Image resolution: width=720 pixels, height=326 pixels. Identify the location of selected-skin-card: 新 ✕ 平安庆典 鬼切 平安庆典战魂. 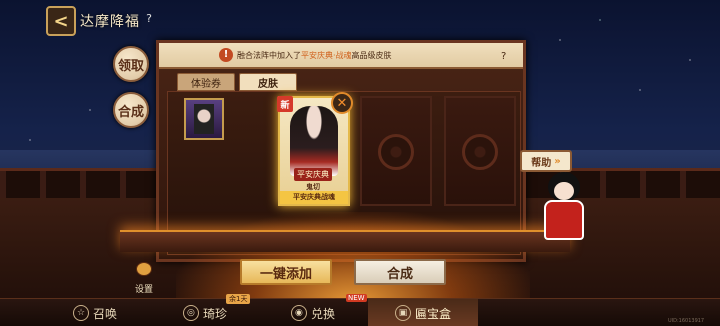
(315, 149).